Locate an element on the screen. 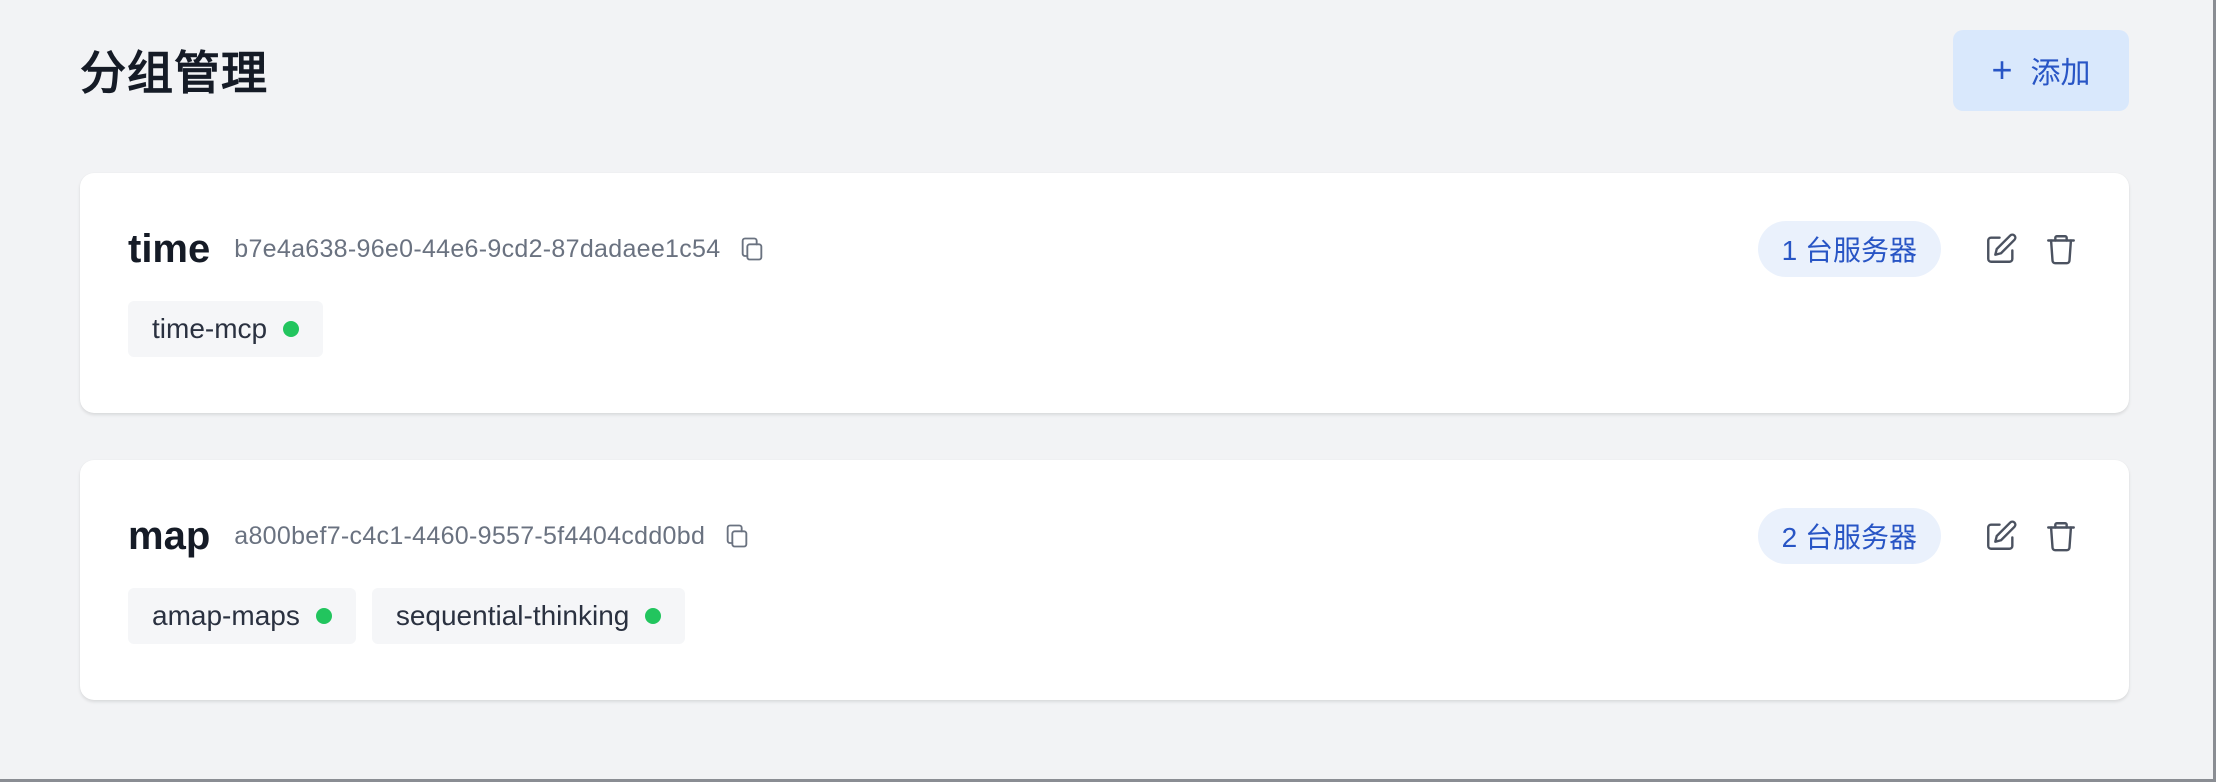 Image resolution: width=2216 pixels, height=782 pixels. plus-icon: + is located at coordinates (2002, 69).